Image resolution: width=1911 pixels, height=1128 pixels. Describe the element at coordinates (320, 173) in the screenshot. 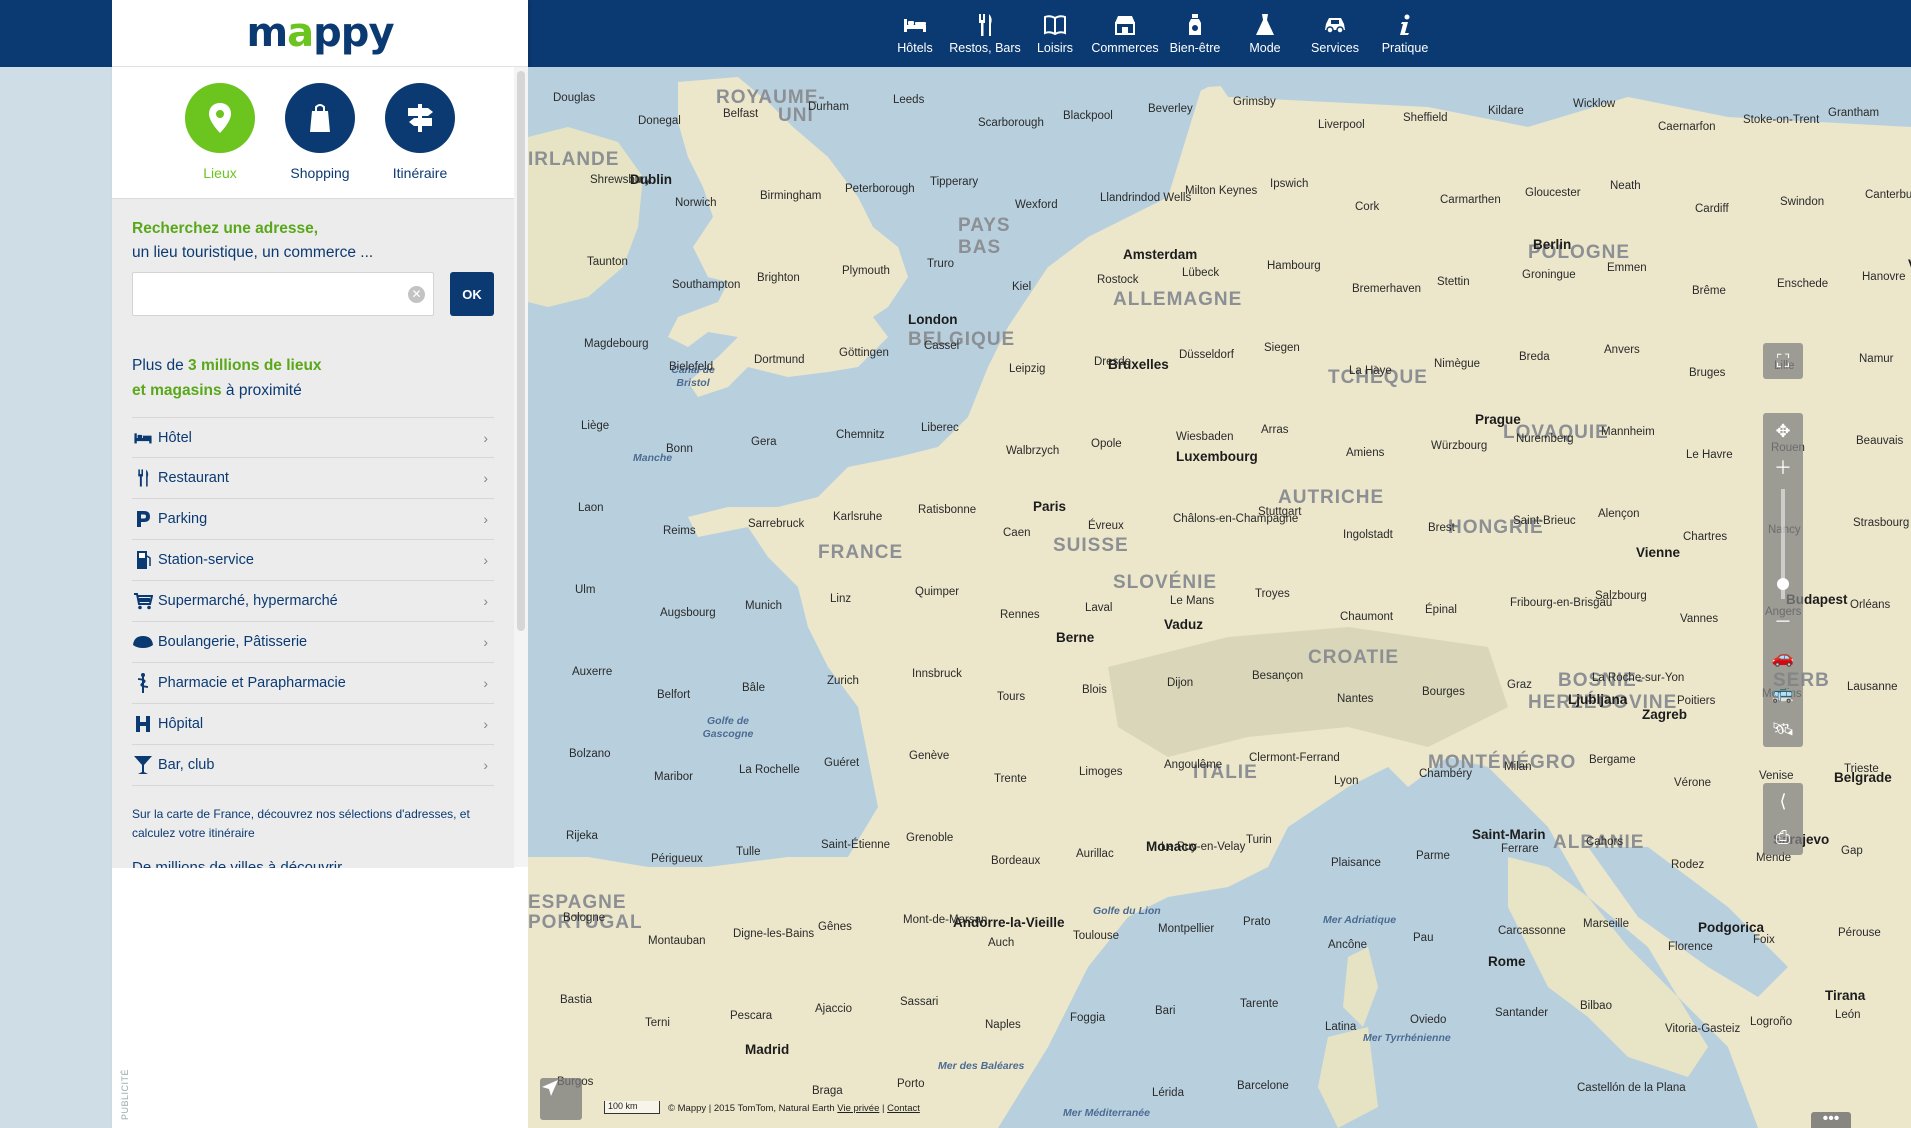

I see `mode-label: Shopping` at that location.